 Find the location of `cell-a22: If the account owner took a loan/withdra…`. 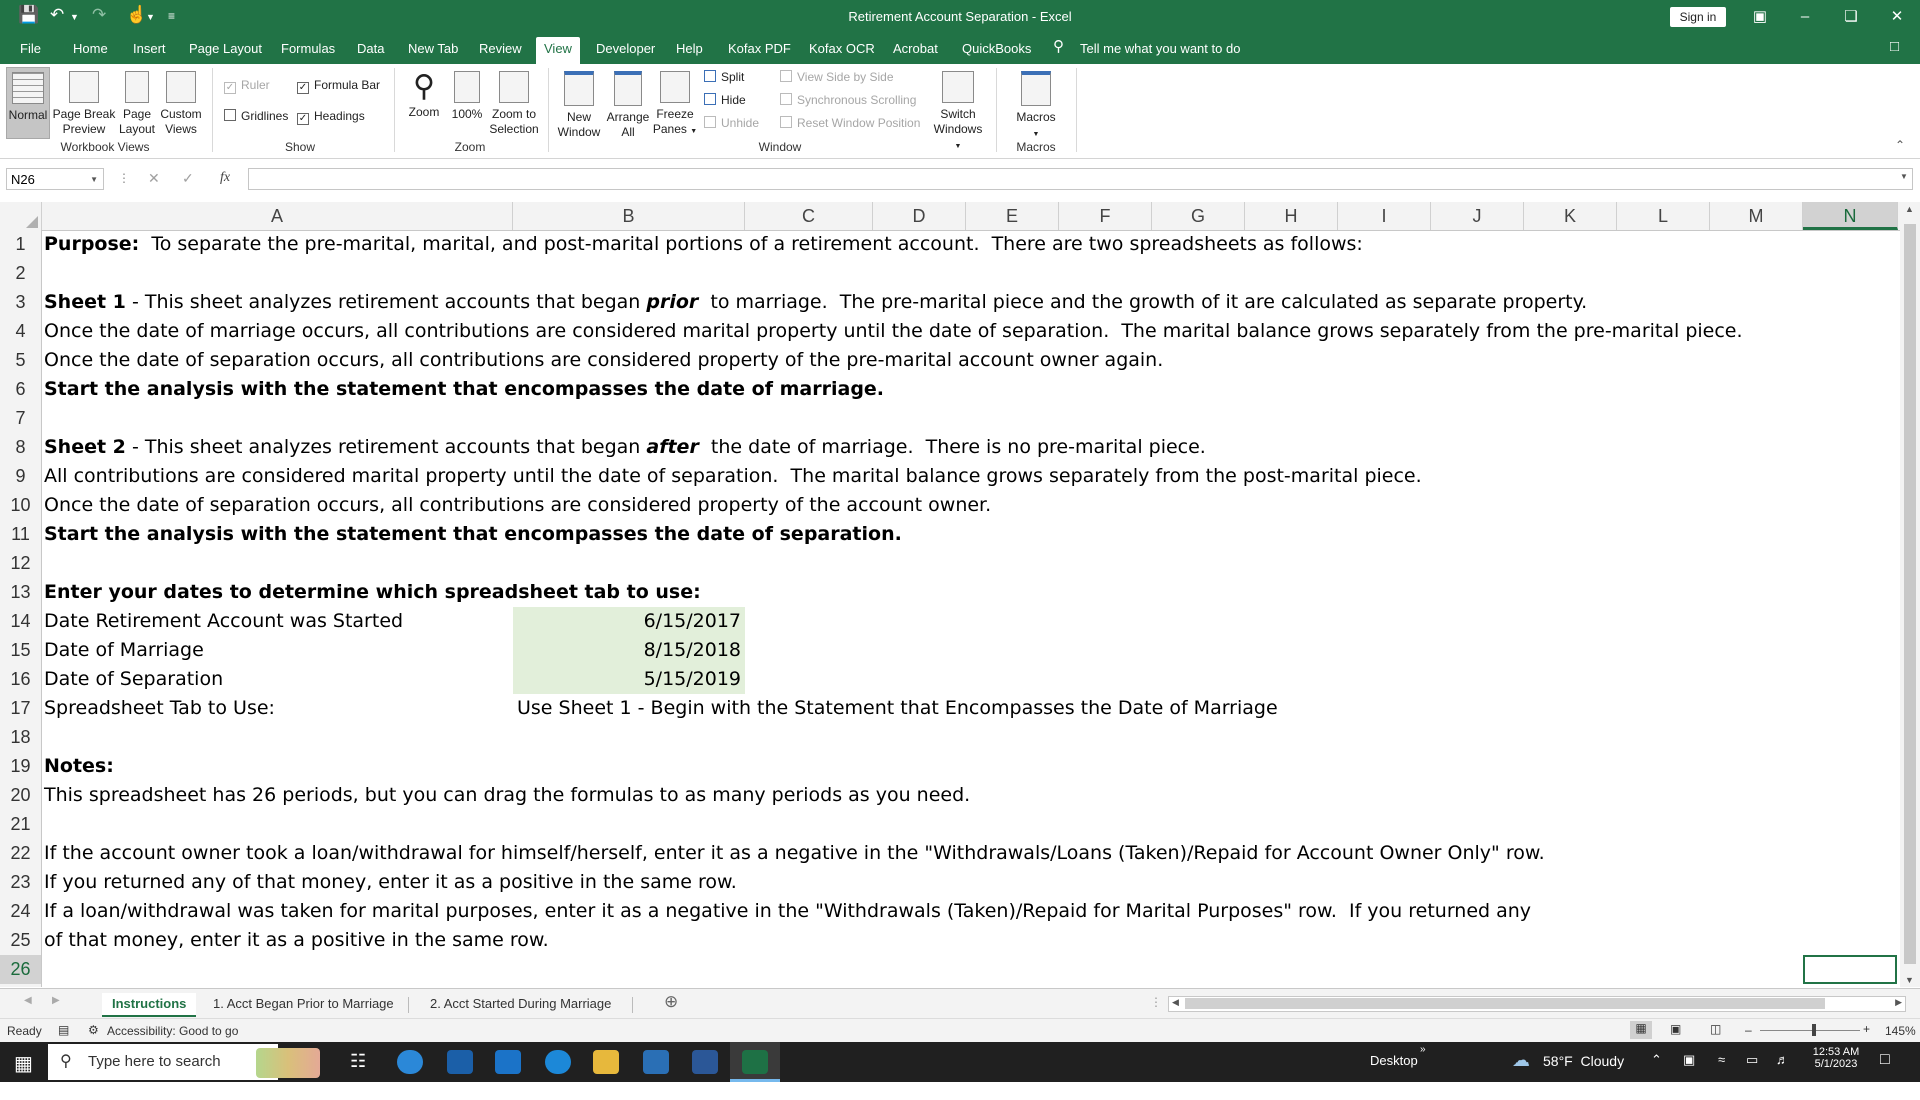

cell-a22: If the account owner took a loan/withdra… is located at coordinates (794, 853).